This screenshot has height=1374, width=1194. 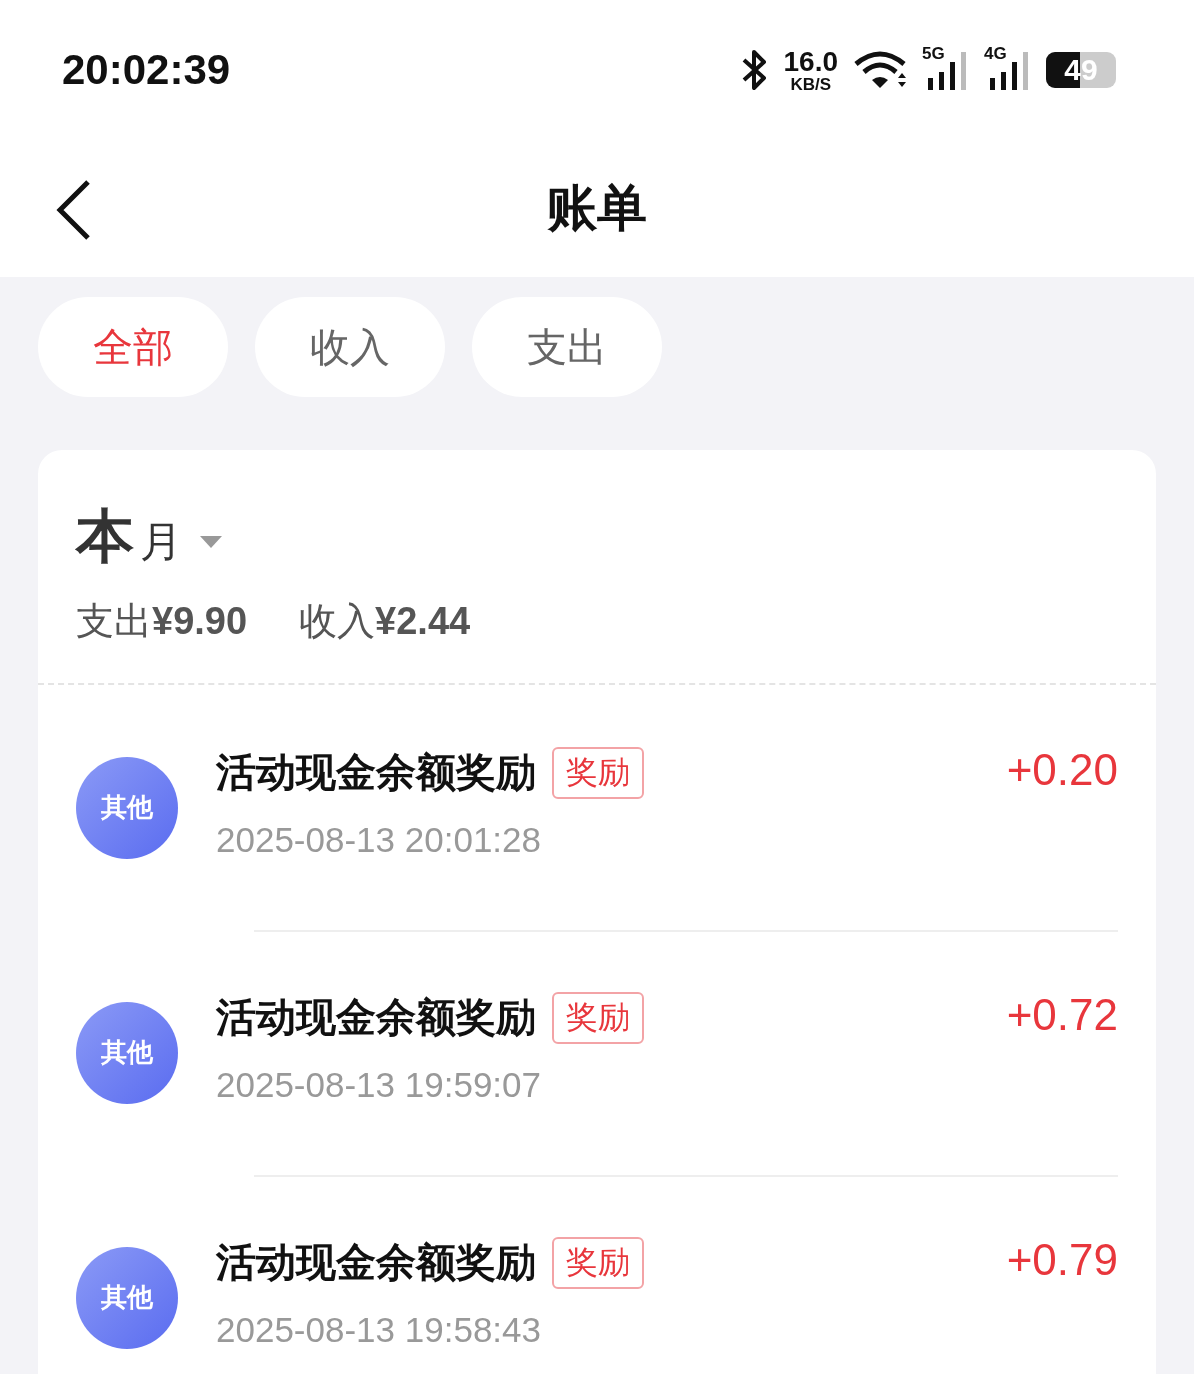 I want to click on period-selector: 本月, so click(x=597, y=513).